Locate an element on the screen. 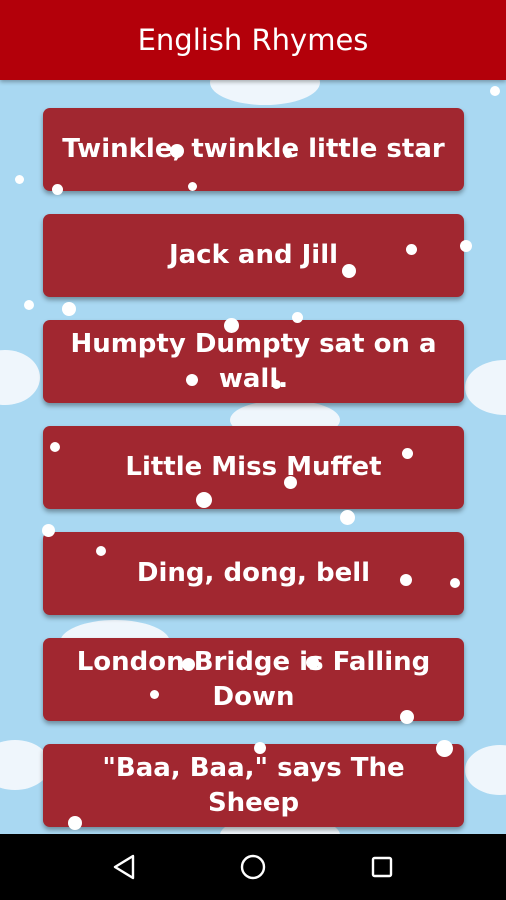  app-title: English Rhymes is located at coordinates (253, 40).